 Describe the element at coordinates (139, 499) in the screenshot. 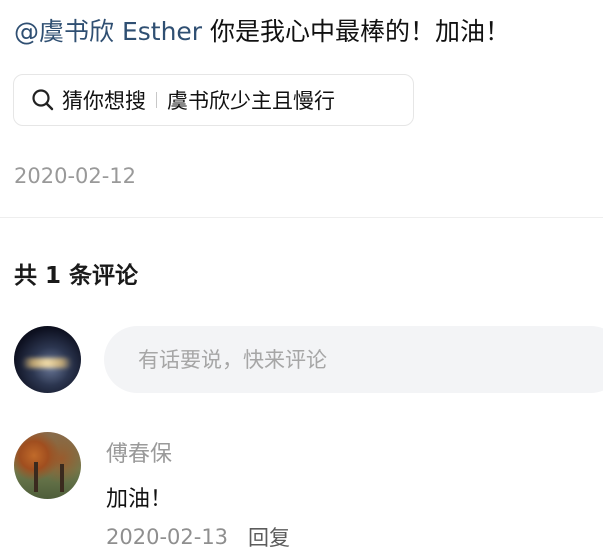

I see `comment-text: 加油！` at that location.